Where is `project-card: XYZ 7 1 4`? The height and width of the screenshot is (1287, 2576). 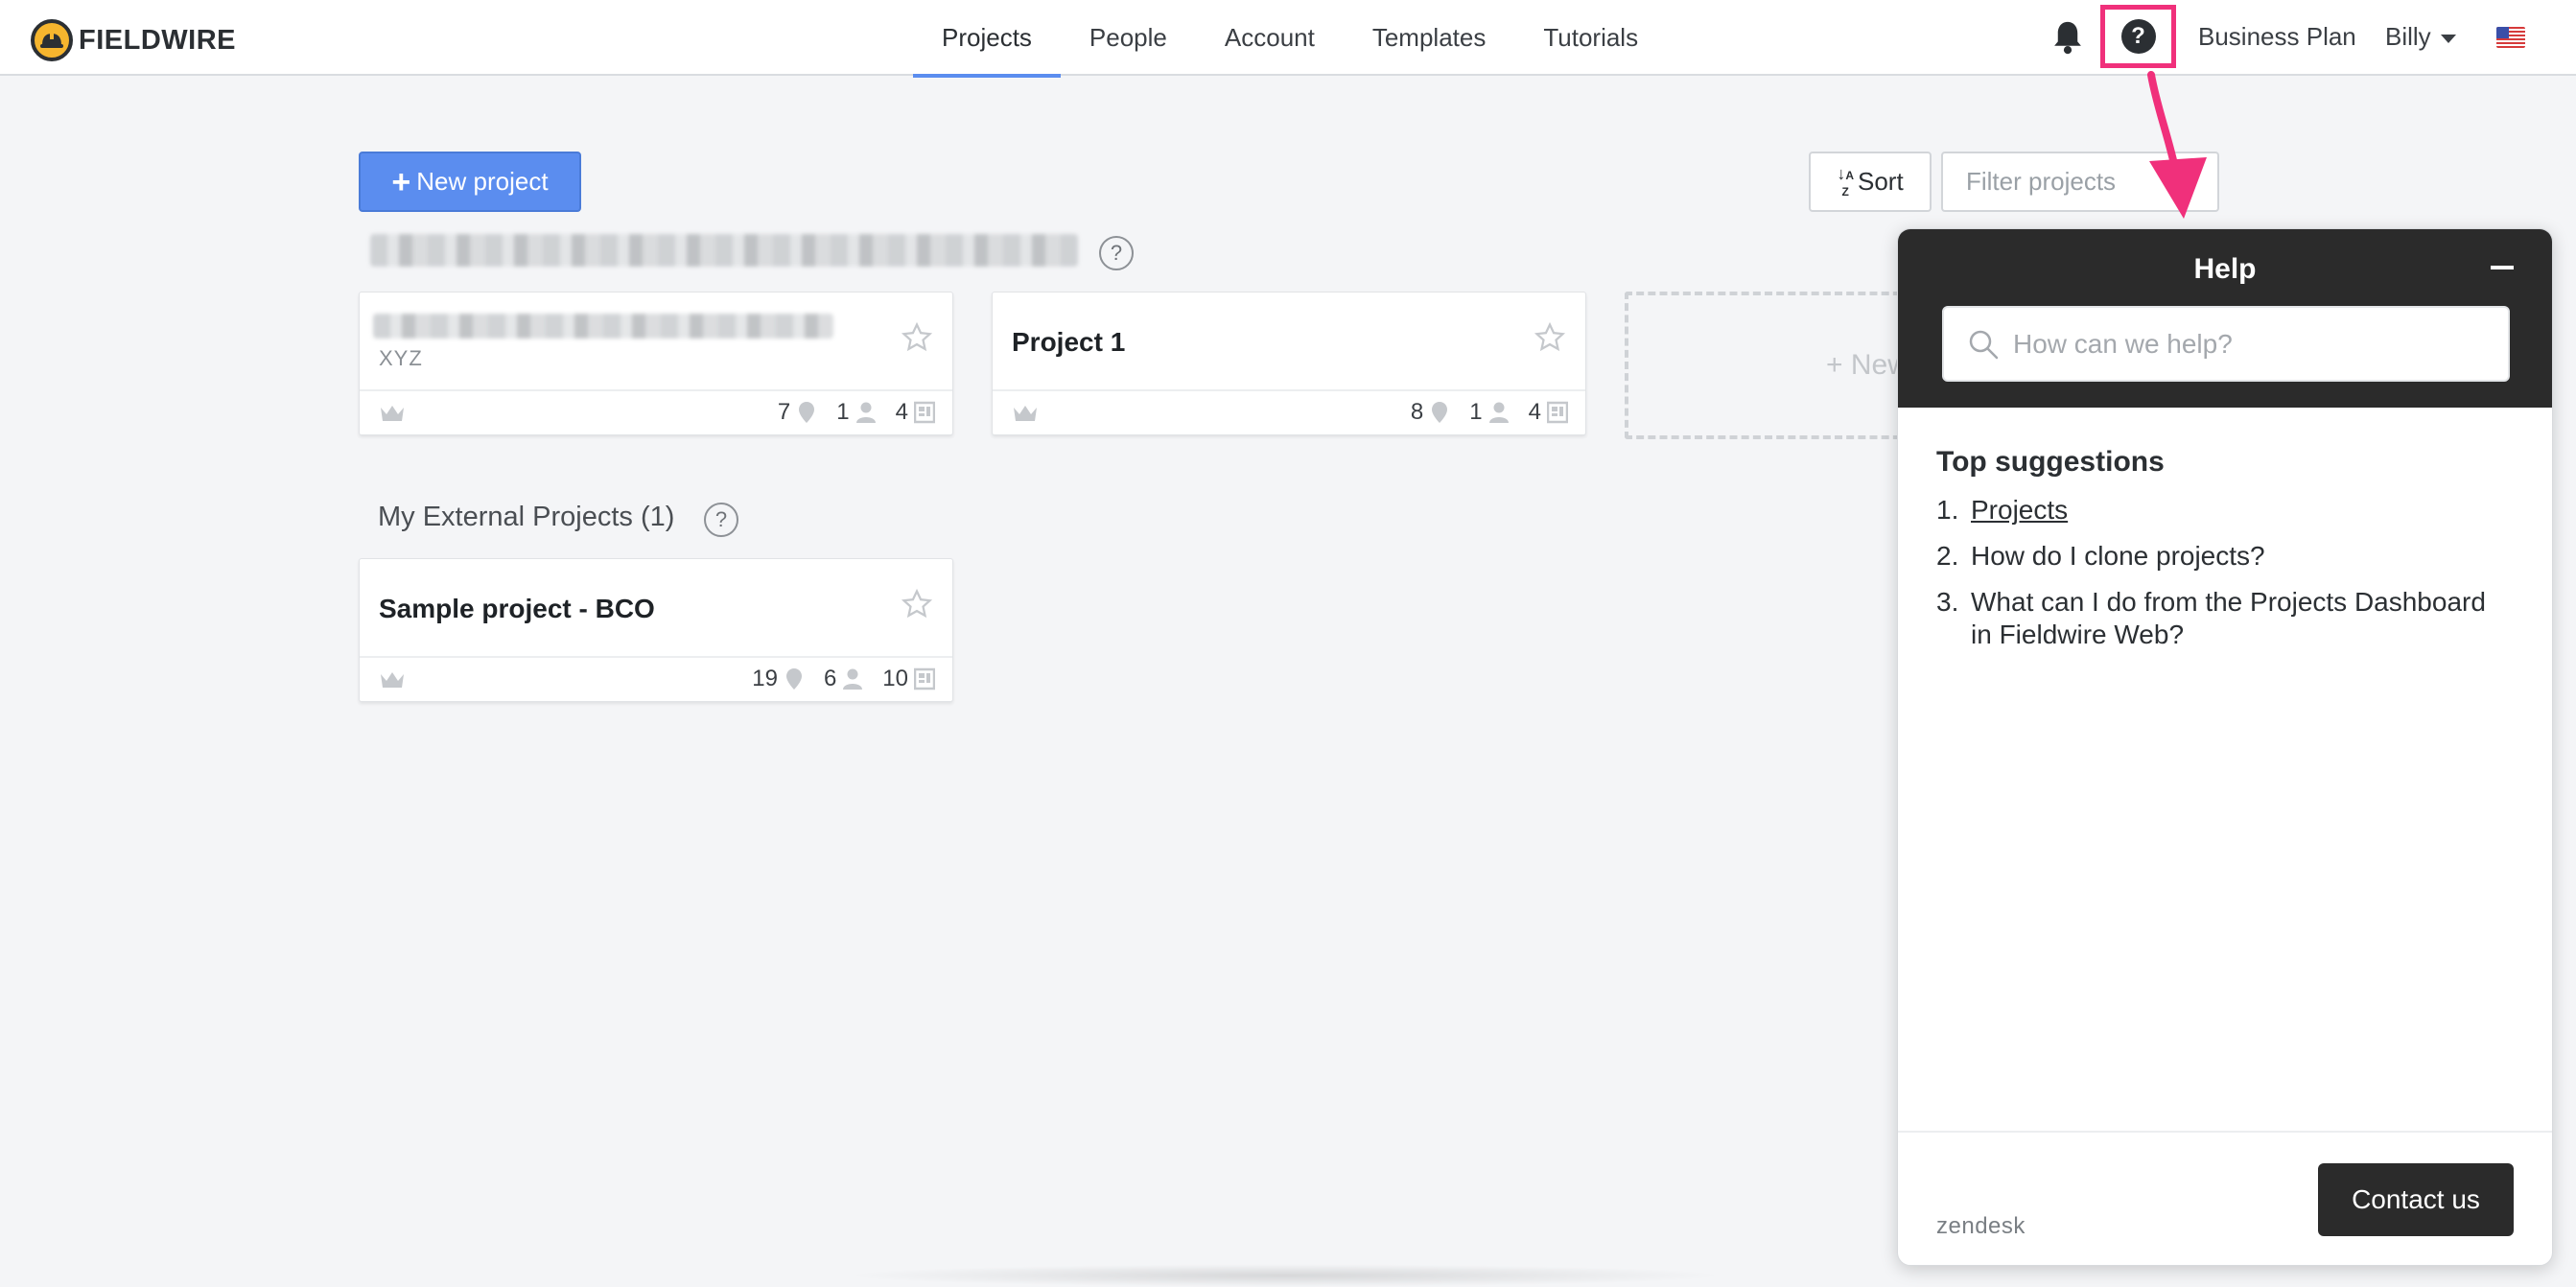
project-card: XYZ 7 1 4 is located at coordinates (656, 363).